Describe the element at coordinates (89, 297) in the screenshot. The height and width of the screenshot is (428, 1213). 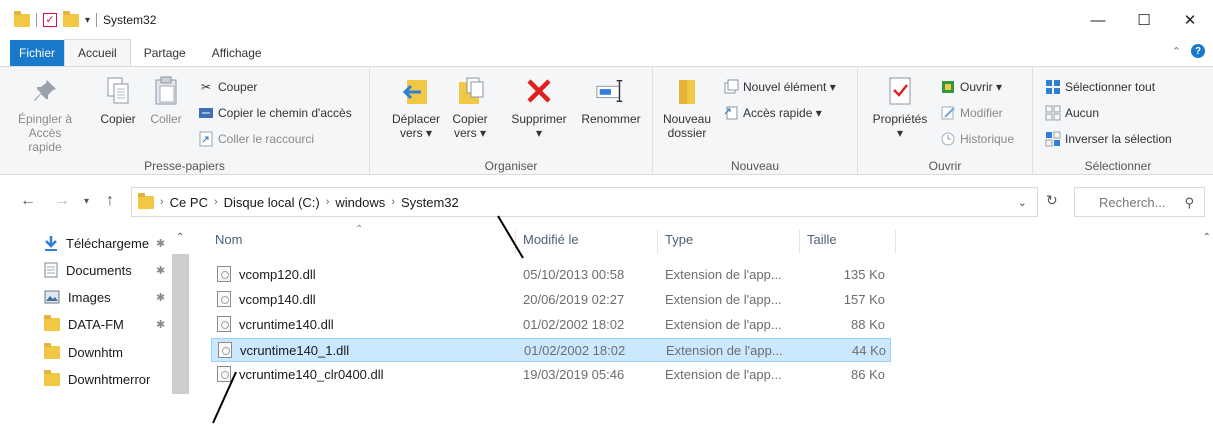
I see `nav-item-label: Images` at that location.